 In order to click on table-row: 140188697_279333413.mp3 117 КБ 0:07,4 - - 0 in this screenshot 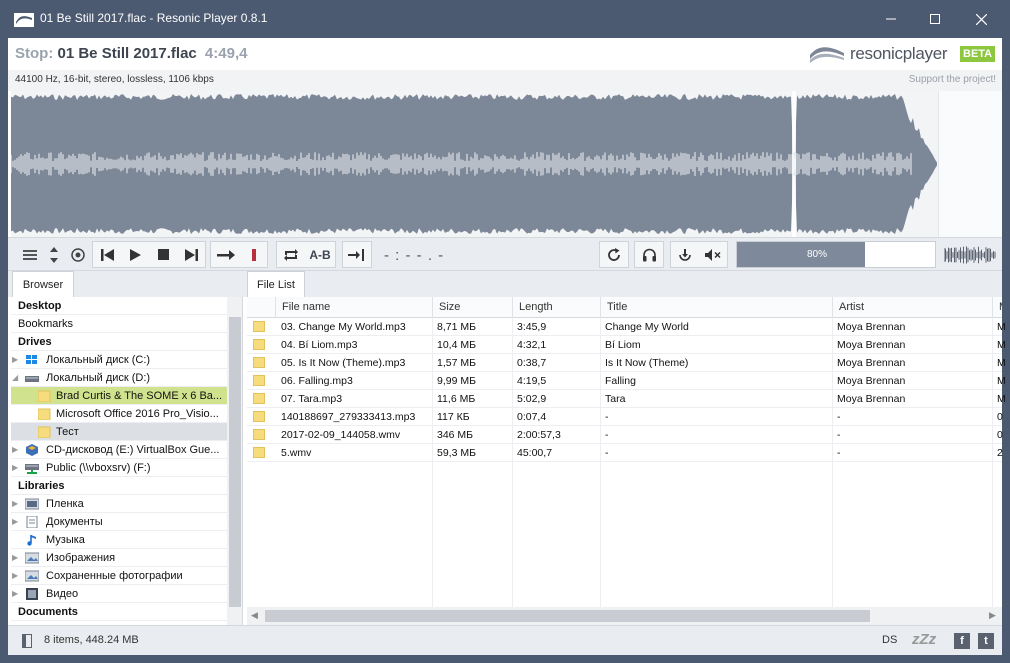, I will do `click(625, 417)`.